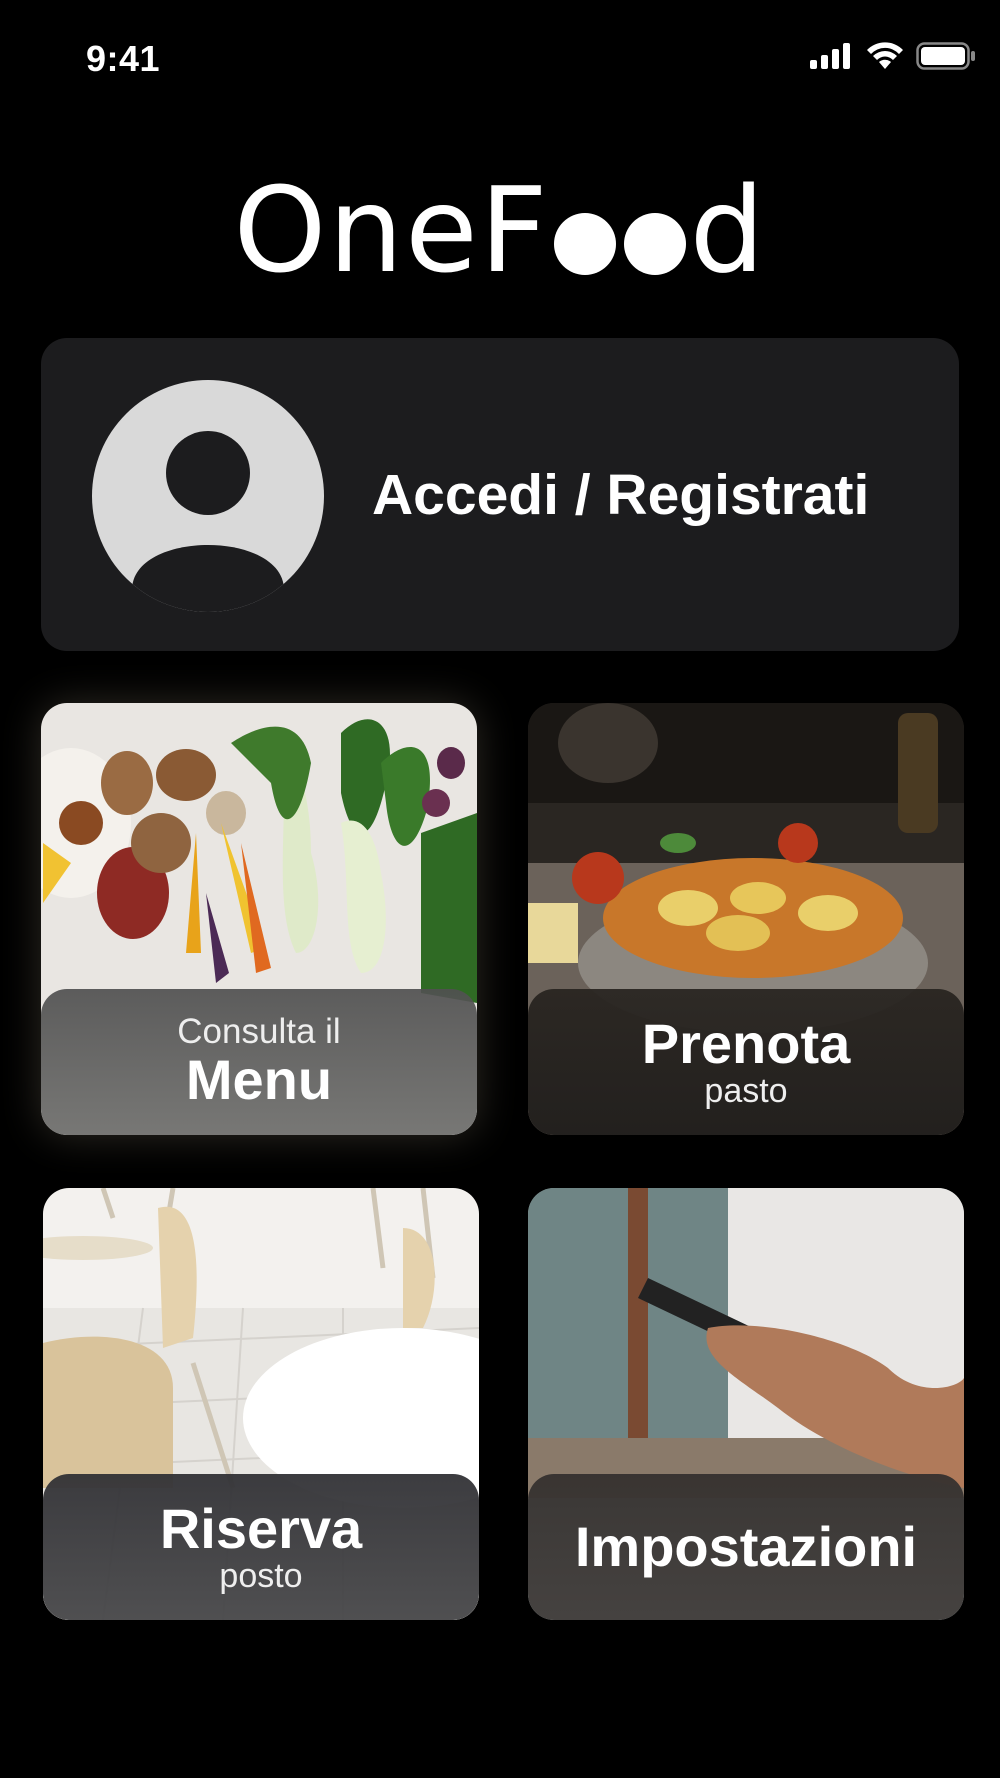 The height and width of the screenshot is (1778, 1000). Describe the element at coordinates (885, 55) in the screenshot. I see `wifi-icon` at that location.